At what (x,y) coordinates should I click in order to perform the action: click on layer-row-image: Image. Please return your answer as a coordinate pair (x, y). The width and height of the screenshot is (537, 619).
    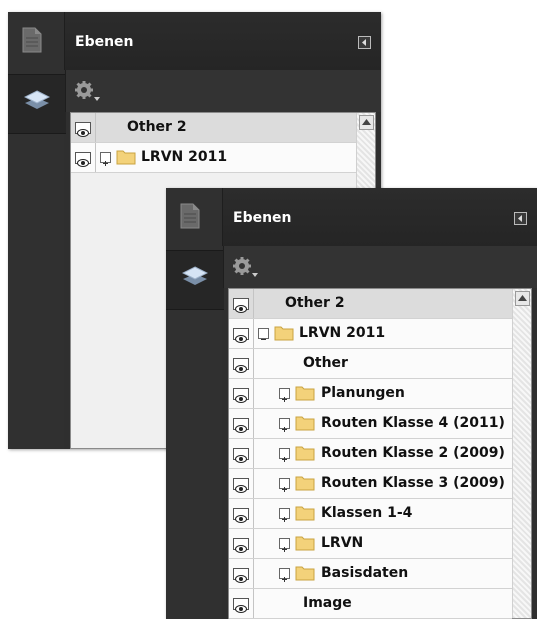
    Looking at the image, I should click on (370, 604).